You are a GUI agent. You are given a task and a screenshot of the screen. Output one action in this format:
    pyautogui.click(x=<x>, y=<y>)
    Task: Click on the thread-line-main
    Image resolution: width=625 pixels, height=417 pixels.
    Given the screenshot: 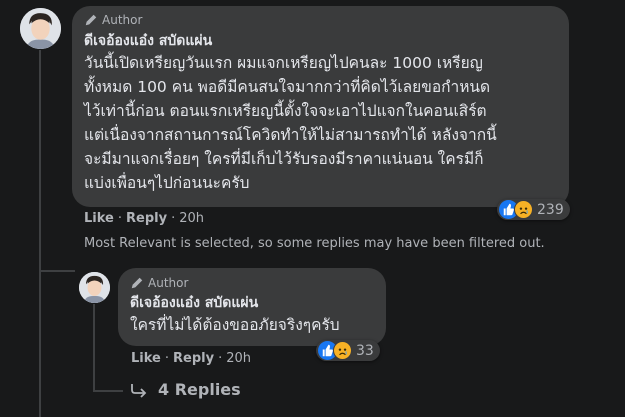 What is the action you would take?
    pyautogui.click(x=40, y=233)
    